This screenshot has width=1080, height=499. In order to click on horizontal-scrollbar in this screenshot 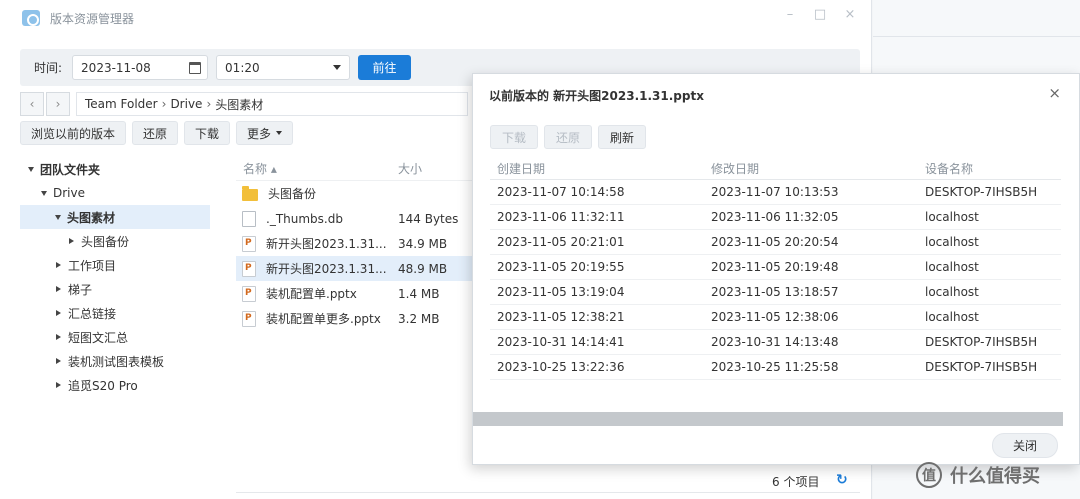, I will do `click(768, 419)`.